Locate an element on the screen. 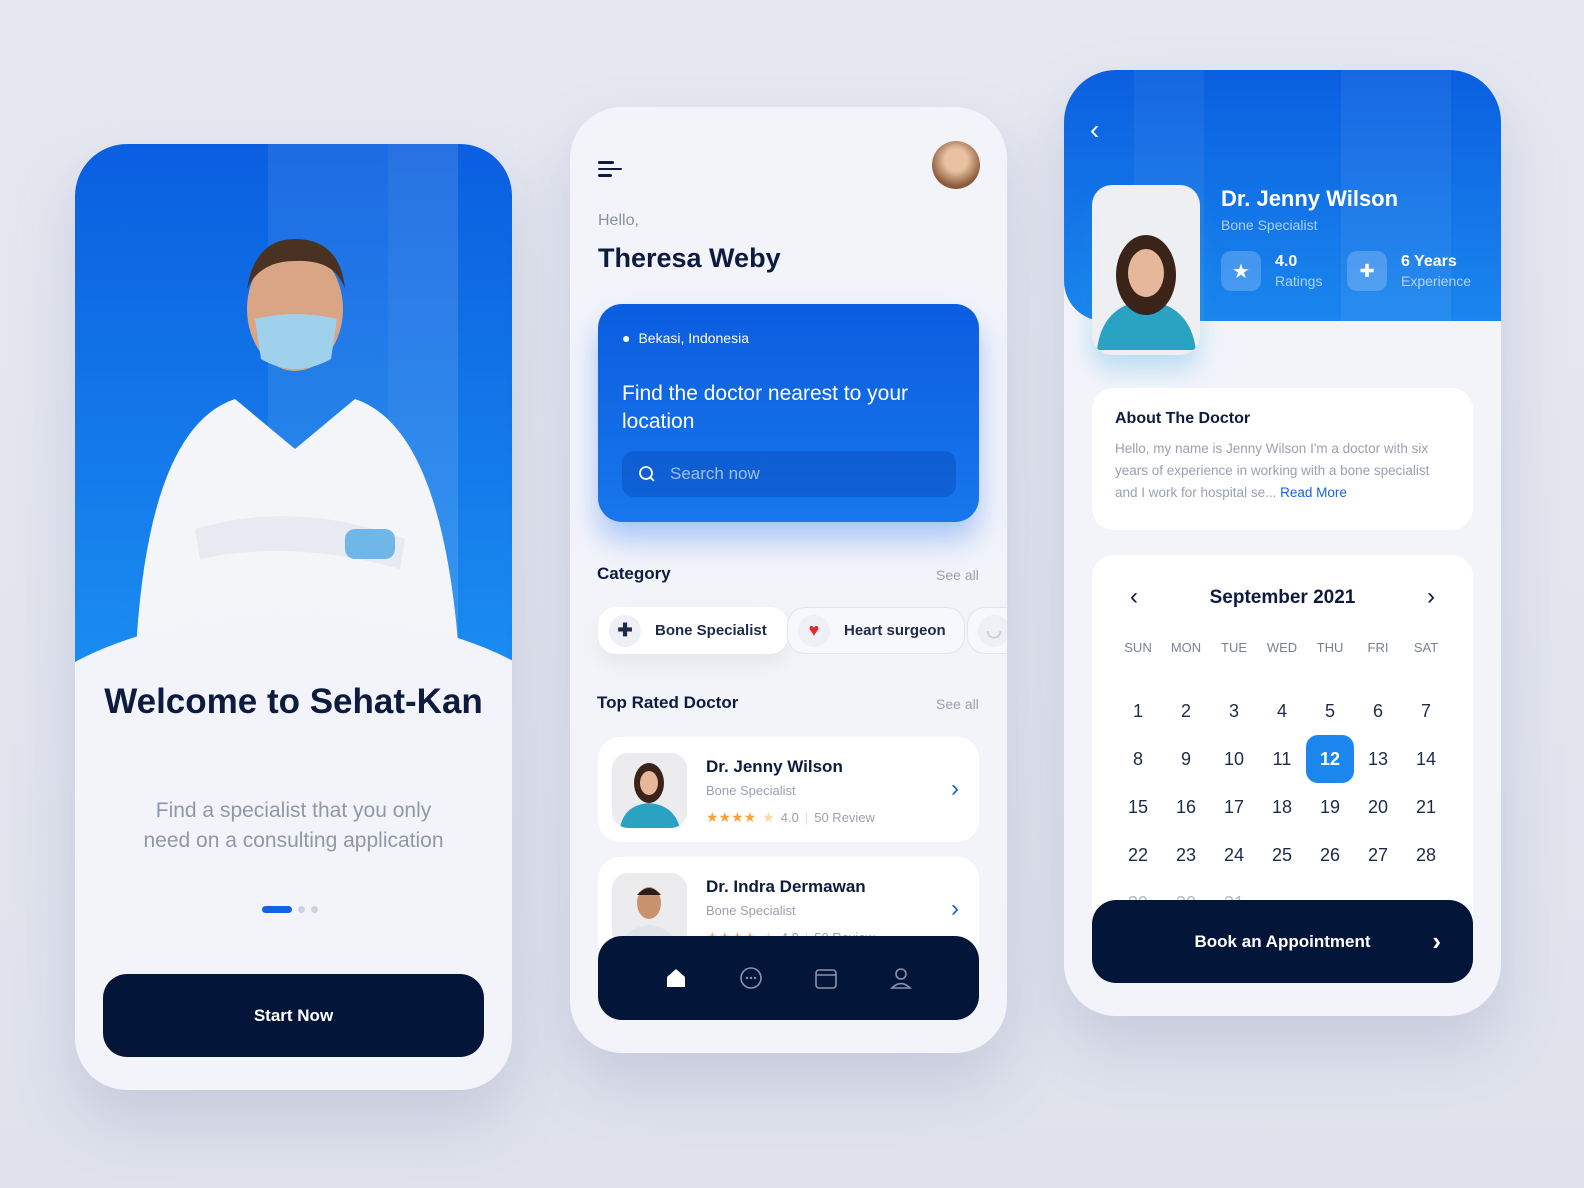 The height and width of the screenshot is (1188, 1584). location-text: Bekasi, Indonesia is located at coordinates (693, 338).